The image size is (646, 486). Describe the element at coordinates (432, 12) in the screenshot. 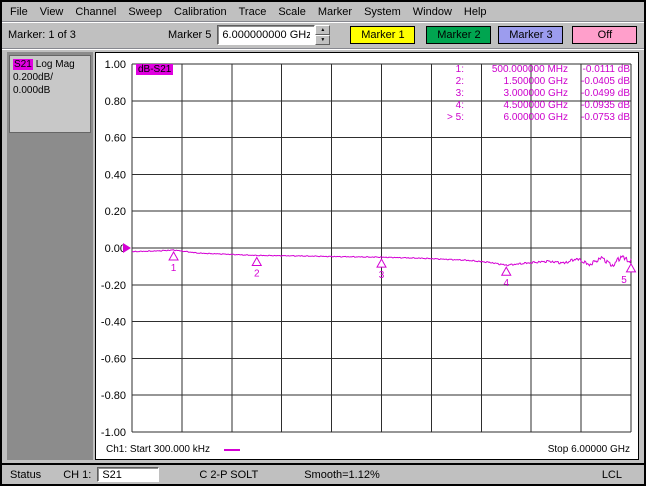

I see `menu-window: Window` at that location.